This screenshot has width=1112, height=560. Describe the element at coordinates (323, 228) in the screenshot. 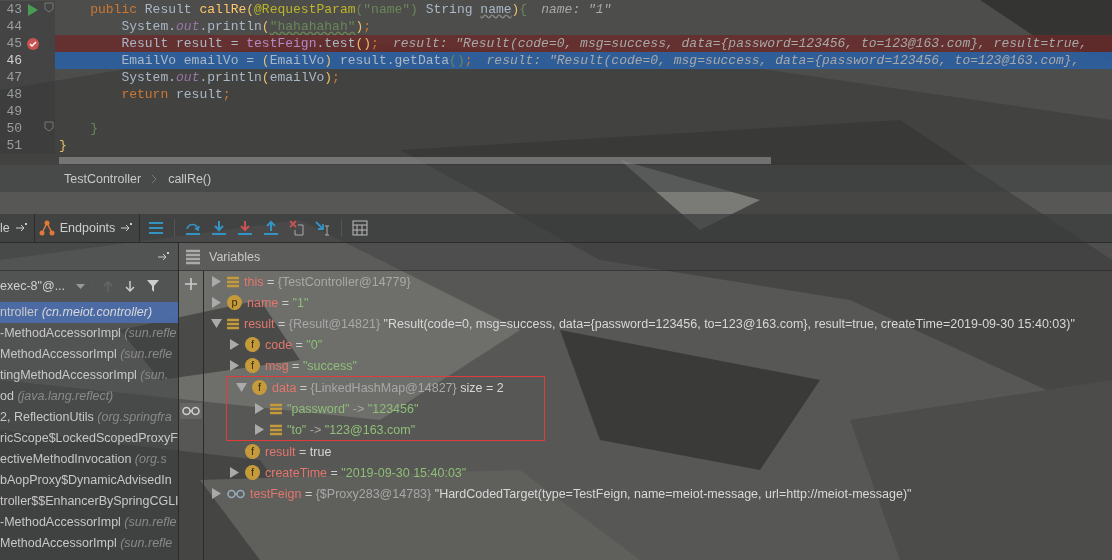

I see `run-to-cursor-icon` at that location.